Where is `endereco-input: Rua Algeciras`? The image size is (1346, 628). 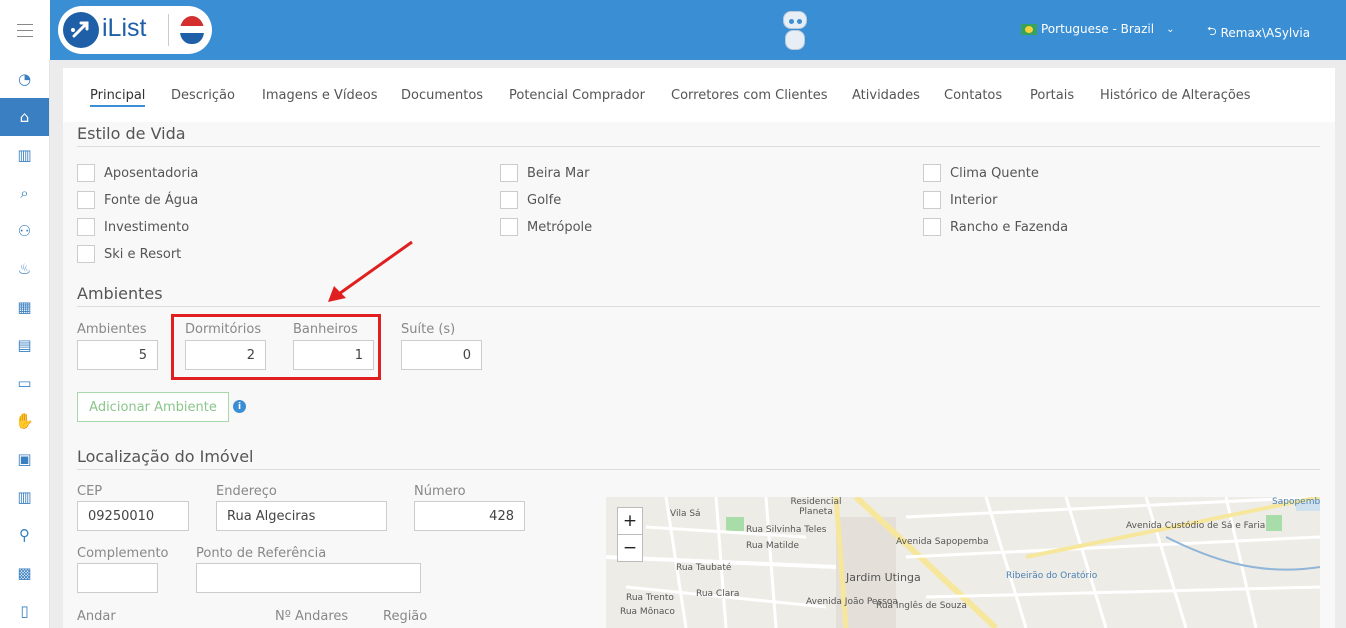 endereco-input: Rua Algeciras is located at coordinates (301, 516).